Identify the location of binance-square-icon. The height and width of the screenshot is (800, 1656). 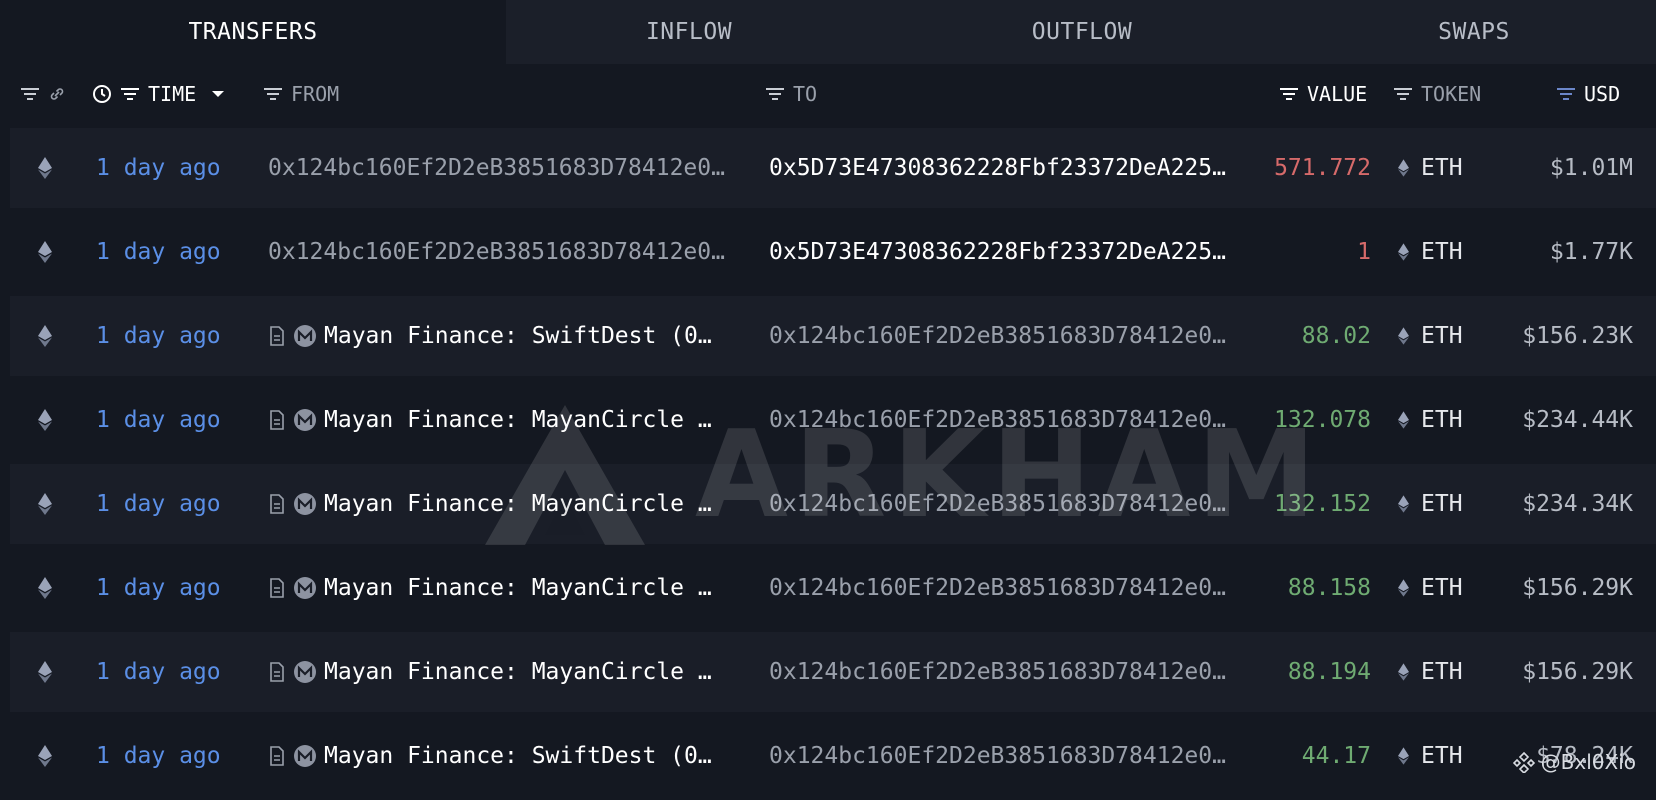
(1523, 762).